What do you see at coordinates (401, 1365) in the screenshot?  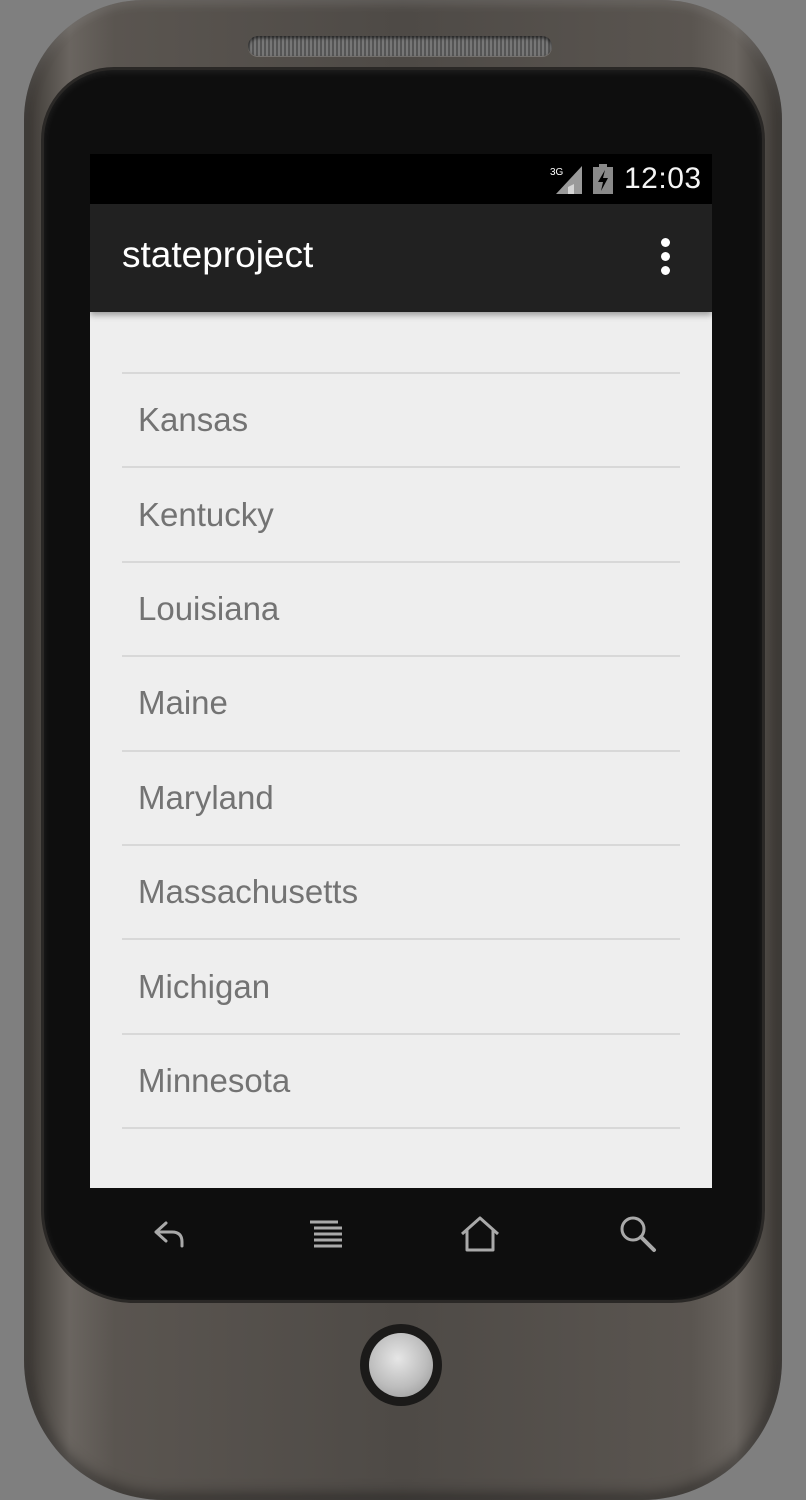 I see `trackball-button` at bounding box center [401, 1365].